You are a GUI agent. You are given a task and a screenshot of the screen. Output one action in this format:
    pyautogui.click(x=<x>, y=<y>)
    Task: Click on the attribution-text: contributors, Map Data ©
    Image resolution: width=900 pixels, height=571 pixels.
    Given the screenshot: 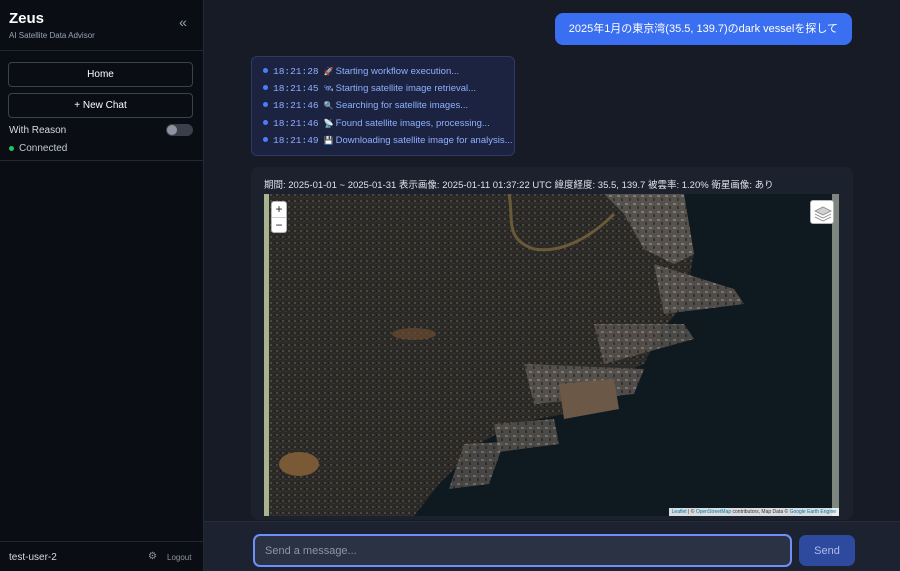 What is the action you would take?
    pyautogui.click(x=760, y=512)
    